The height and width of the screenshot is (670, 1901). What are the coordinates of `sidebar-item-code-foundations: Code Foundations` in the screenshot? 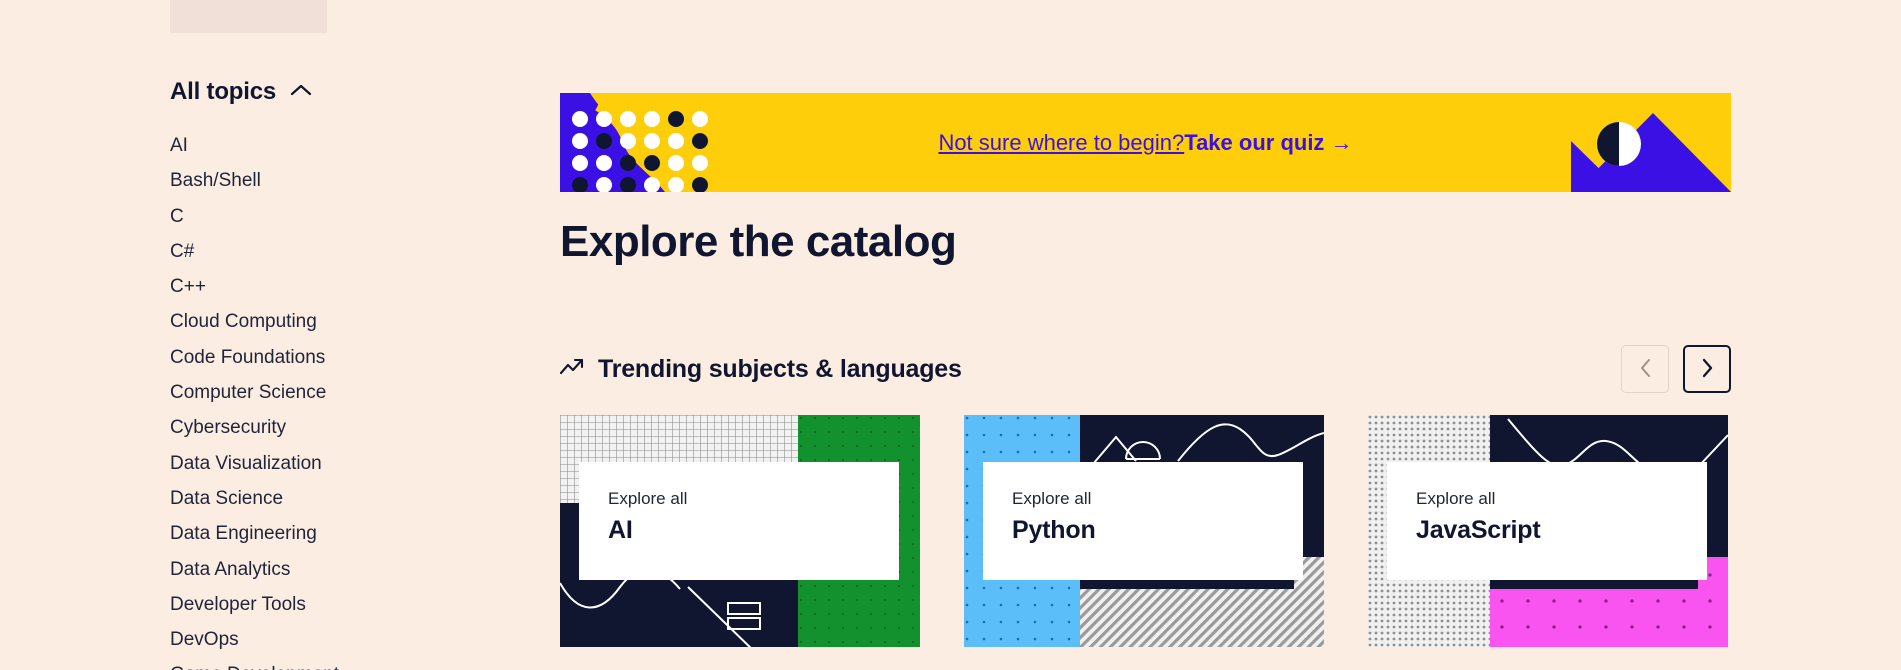 It's located at (340, 357).